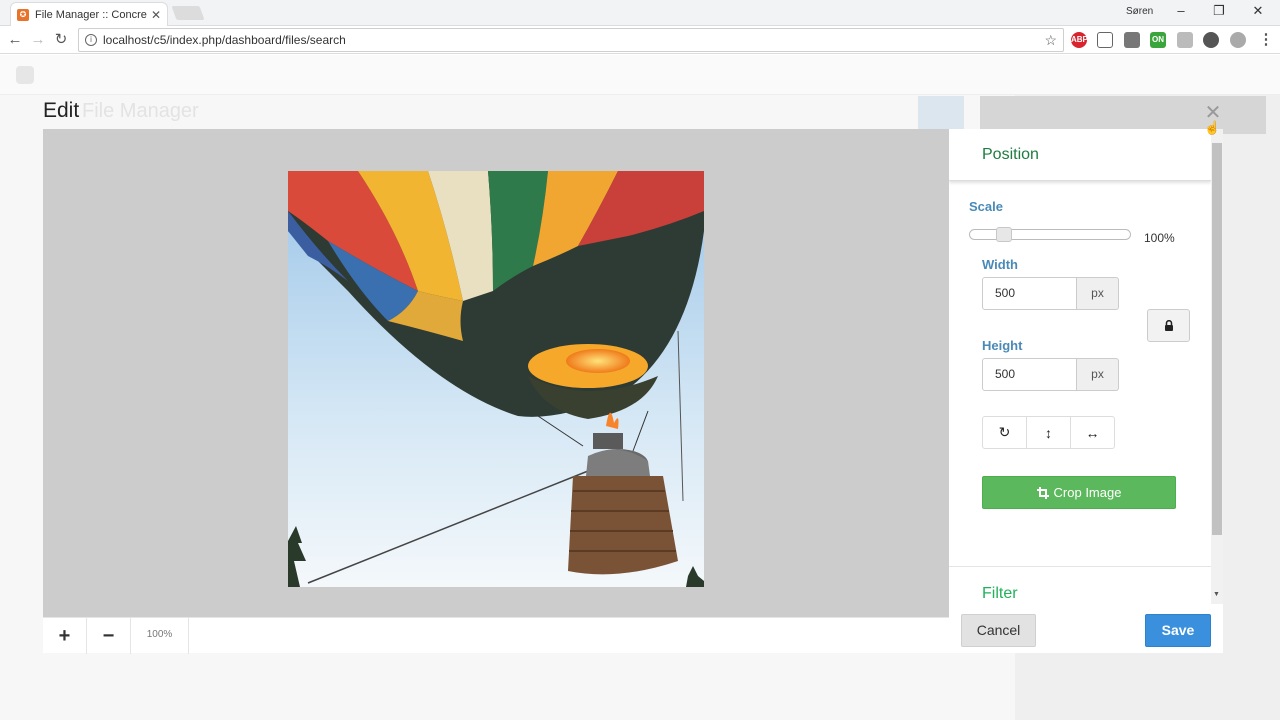  Describe the element at coordinates (1178, 630) in the screenshot. I see `save-button: Save` at that location.